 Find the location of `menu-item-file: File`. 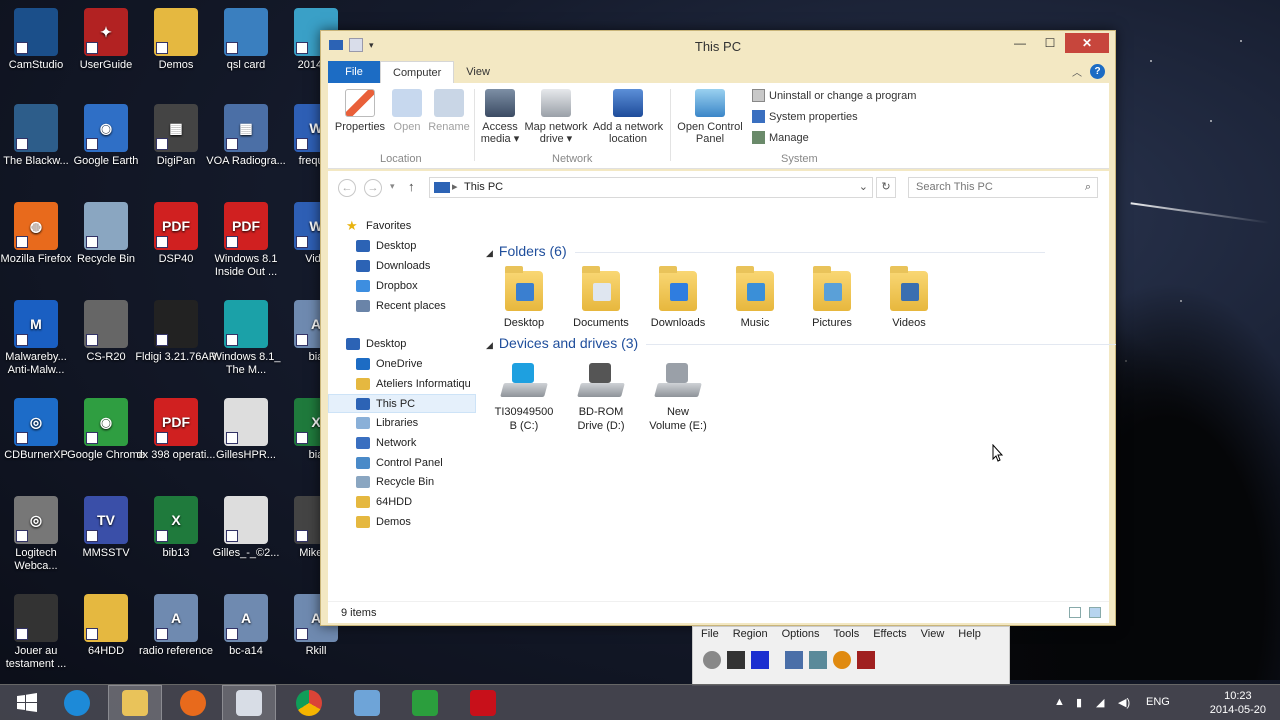

menu-item-file: File is located at coordinates (710, 634).